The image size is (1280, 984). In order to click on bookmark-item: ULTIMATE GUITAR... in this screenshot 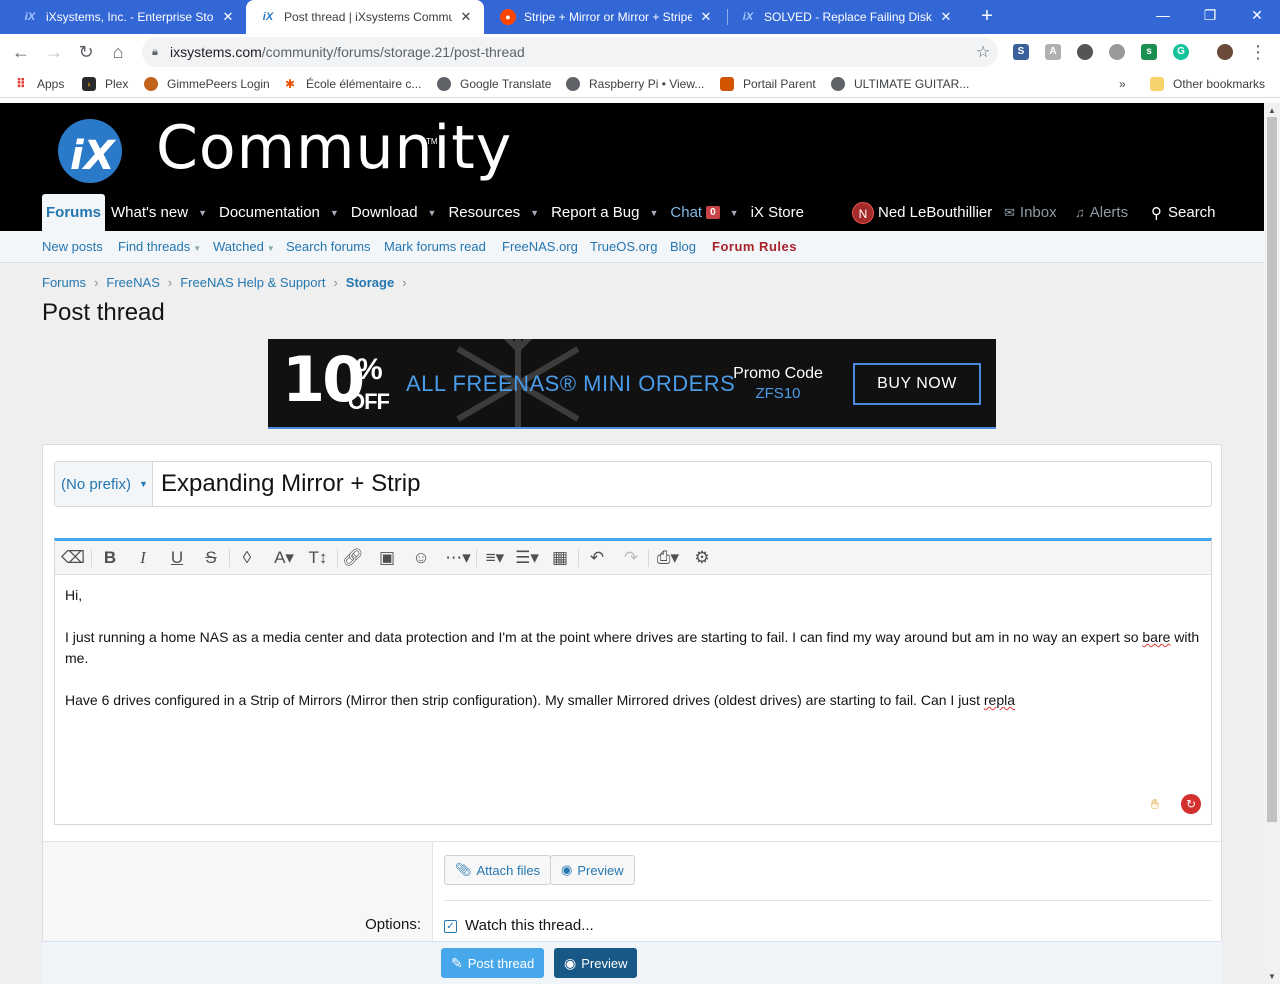, I will do `click(900, 84)`.